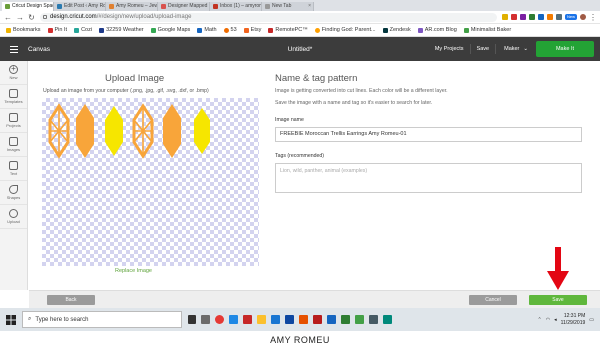 This screenshot has width=600, height=350. What do you see at coordinates (45, 16) in the screenshot?
I see `lock-icon` at bounding box center [45, 16].